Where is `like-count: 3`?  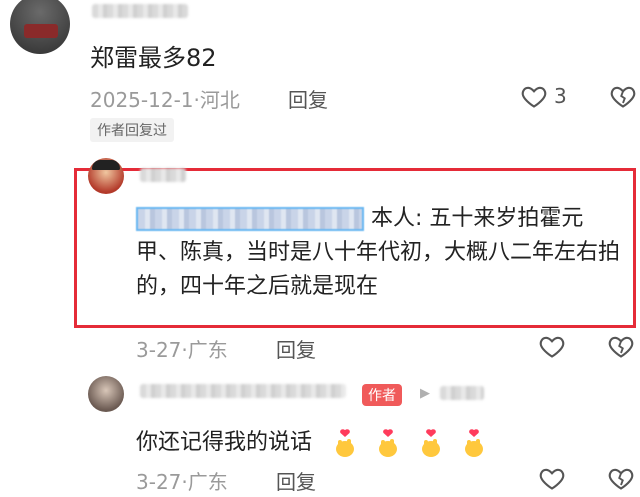 like-count: 3 is located at coordinates (560, 96).